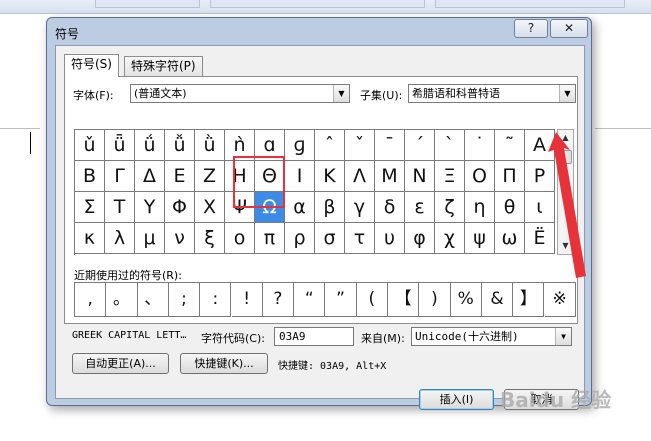 This screenshot has height=441, width=651. Describe the element at coordinates (491, 336) in the screenshot. I see `from-select: Unicode(十六进制) ▼` at that location.